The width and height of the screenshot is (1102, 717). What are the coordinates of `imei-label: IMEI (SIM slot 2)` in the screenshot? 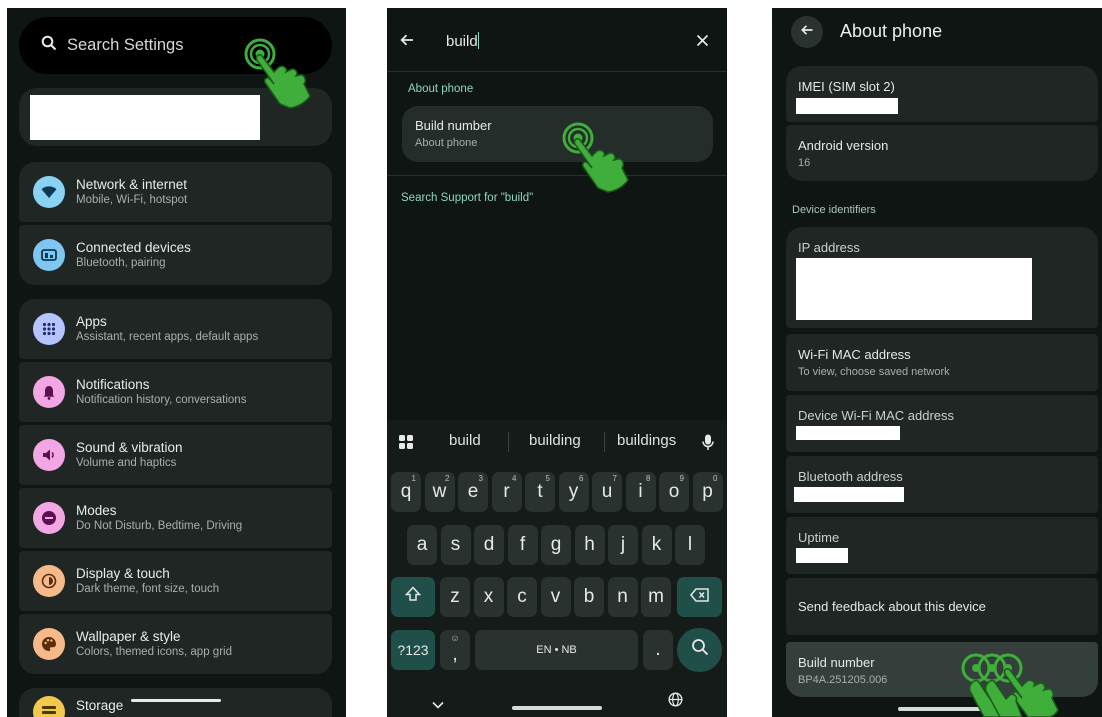 It's located at (846, 86).